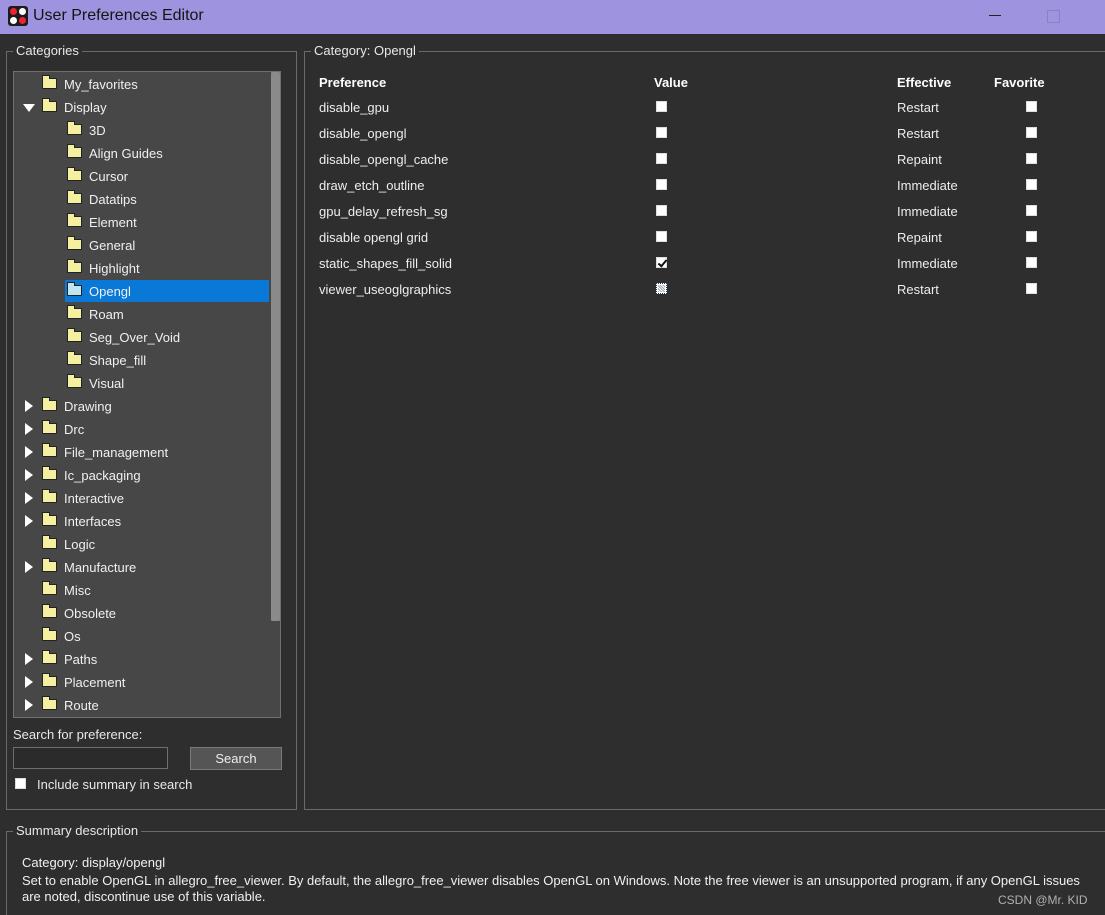 The width and height of the screenshot is (1105, 915). What do you see at coordinates (135, 337) in the screenshot?
I see `tree-item-label: Seg_Over_Void` at bounding box center [135, 337].